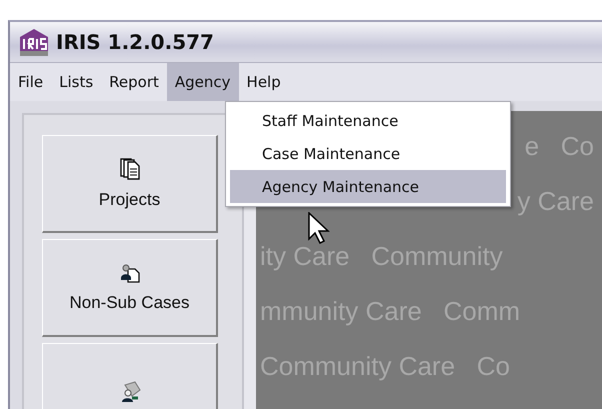 This screenshot has width=602, height=409. I want to click on dropdown-item: Staff Maintenance, so click(368, 120).